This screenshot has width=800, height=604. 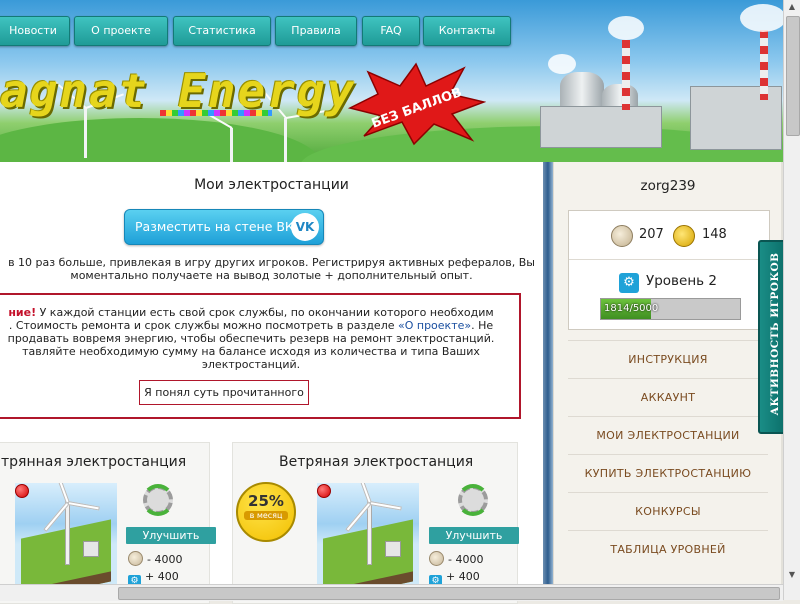 I want to click on vertical-scrollbar: ▲ ▼, so click(x=791, y=300).